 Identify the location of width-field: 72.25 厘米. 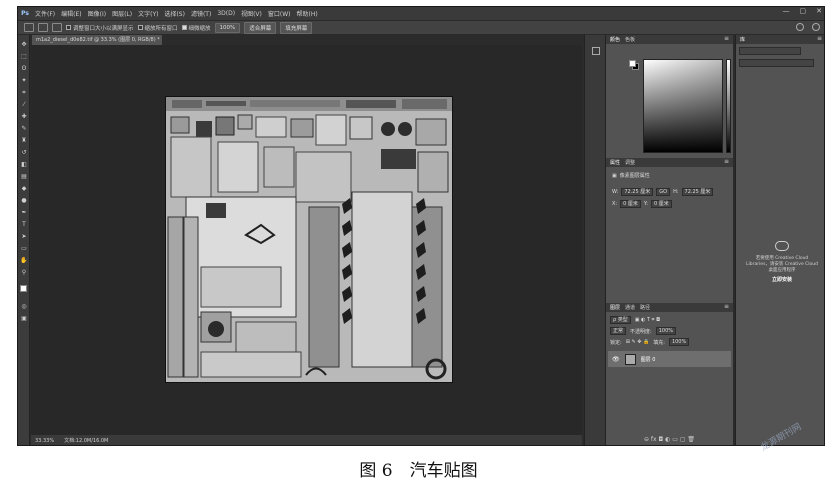
(637, 192).